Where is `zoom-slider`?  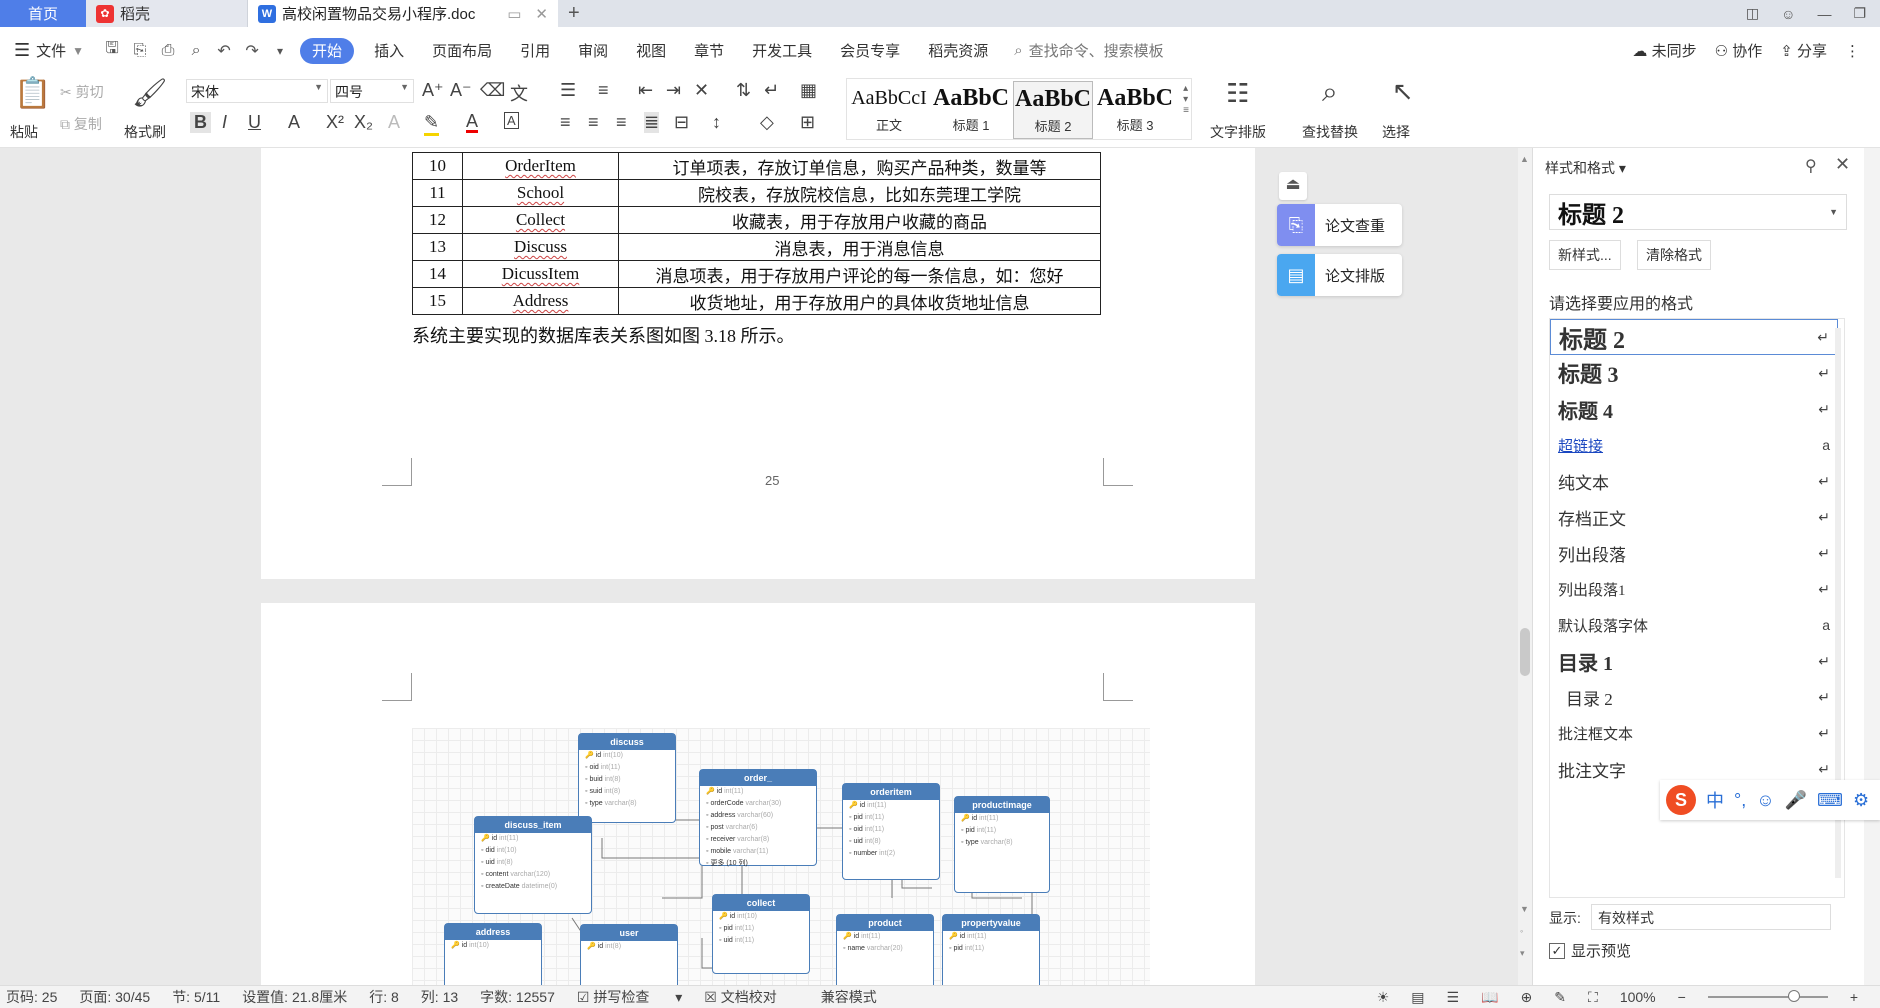
zoom-slider is located at coordinates (1767, 996).